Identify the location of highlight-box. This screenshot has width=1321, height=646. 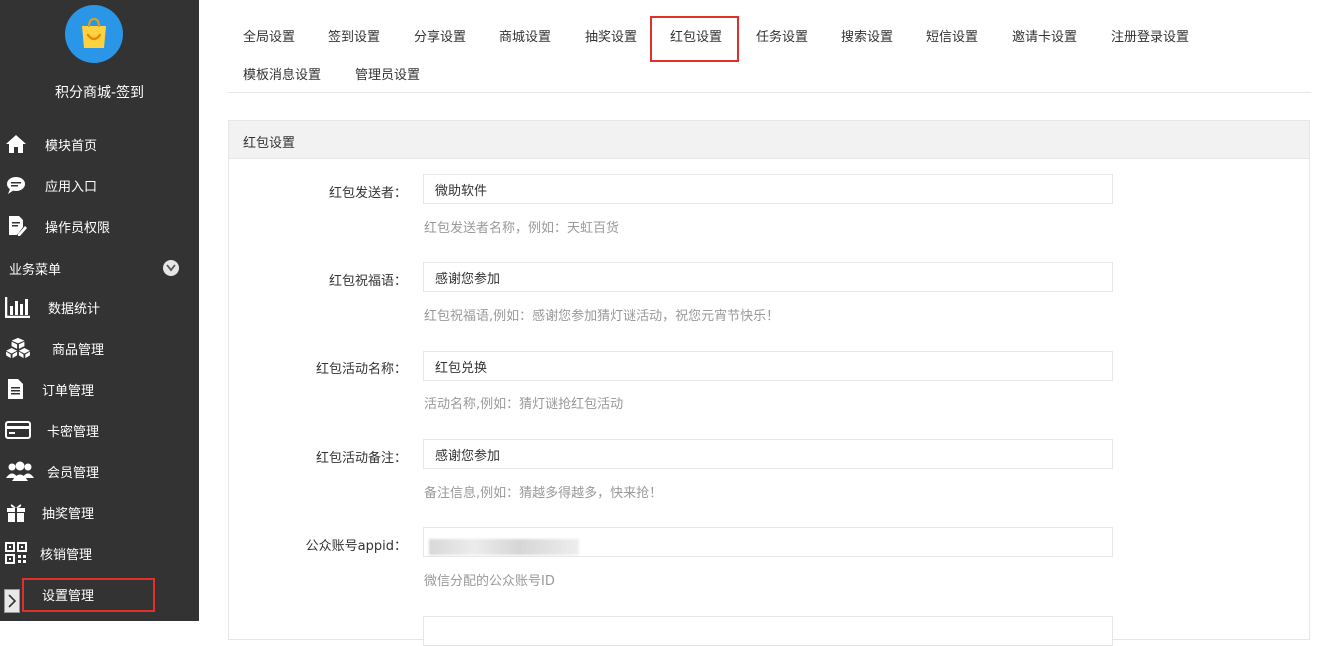
(88, 595).